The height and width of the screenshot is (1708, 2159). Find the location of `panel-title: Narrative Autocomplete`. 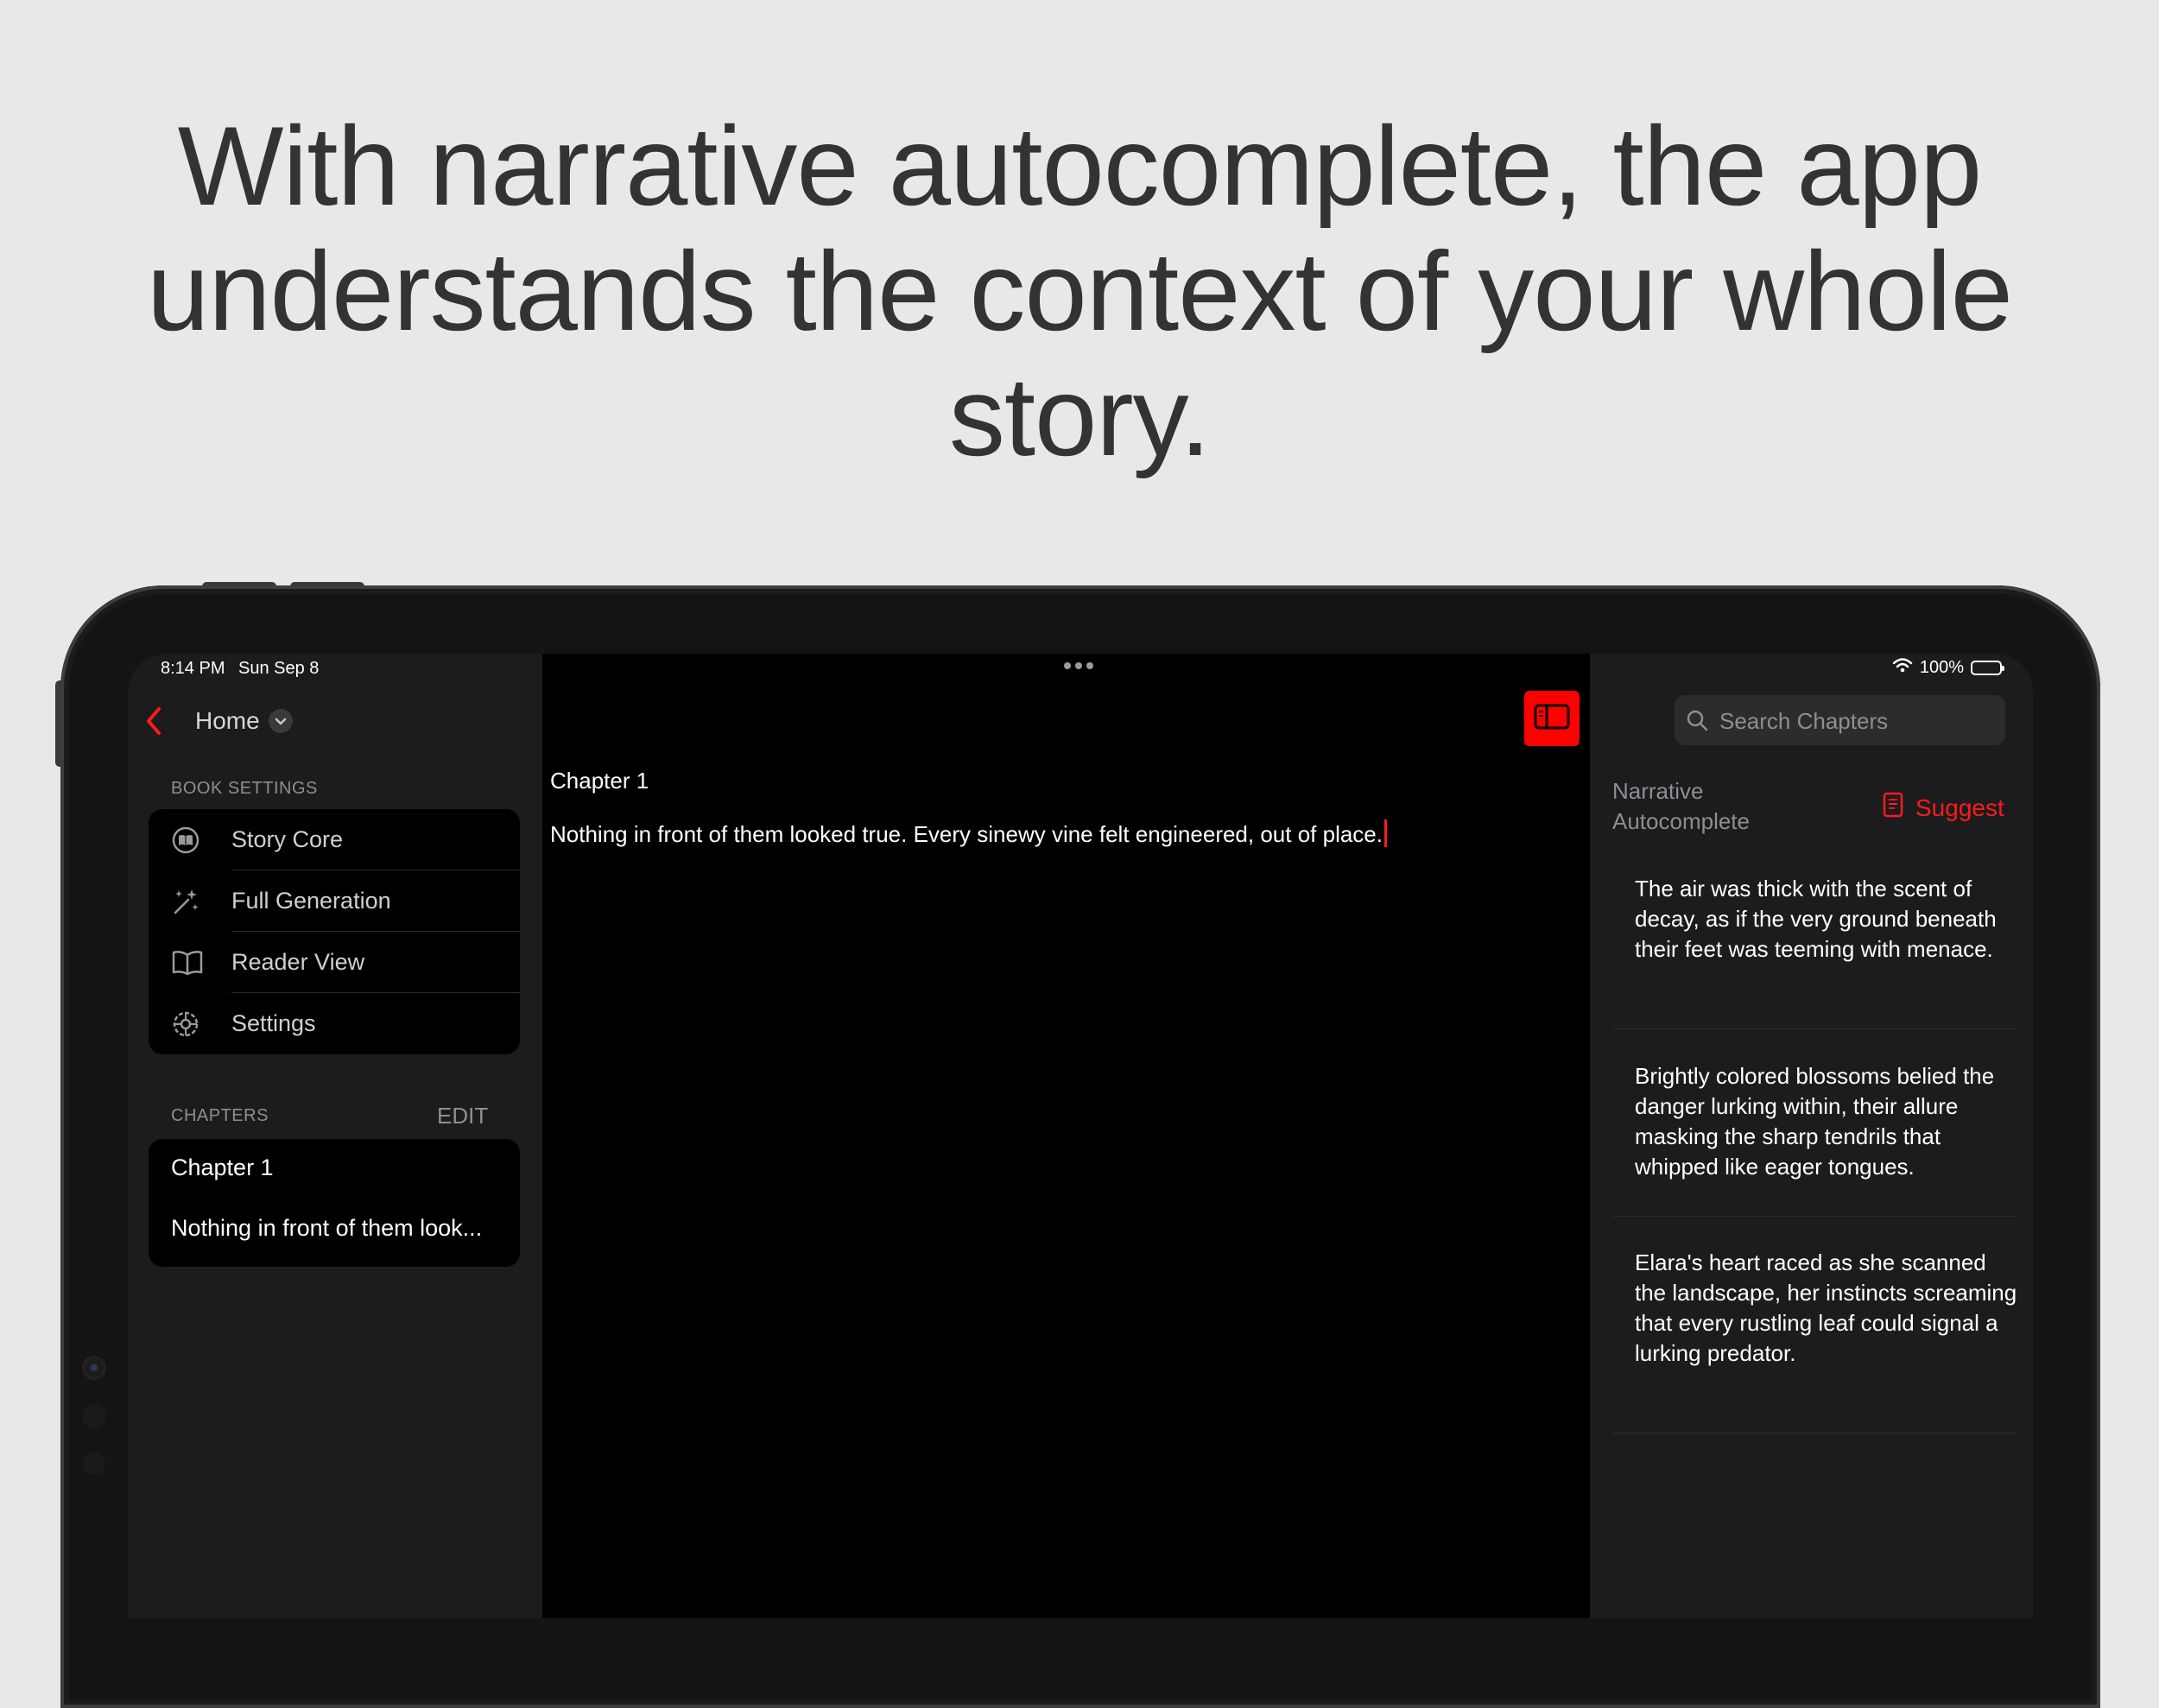

panel-title: Narrative Autocomplete is located at coordinates (1681, 806).